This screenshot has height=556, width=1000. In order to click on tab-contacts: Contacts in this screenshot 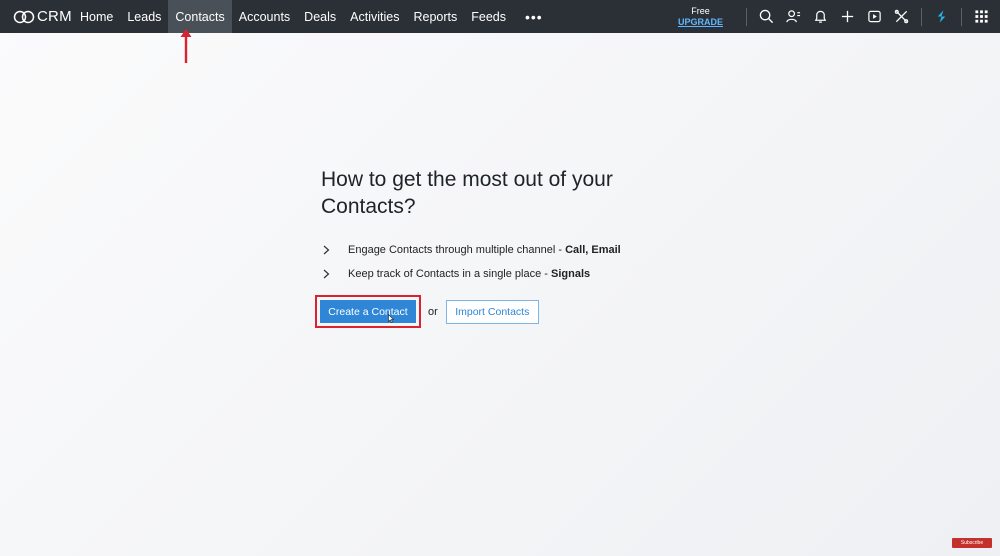, I will do `click(200, 16)`.